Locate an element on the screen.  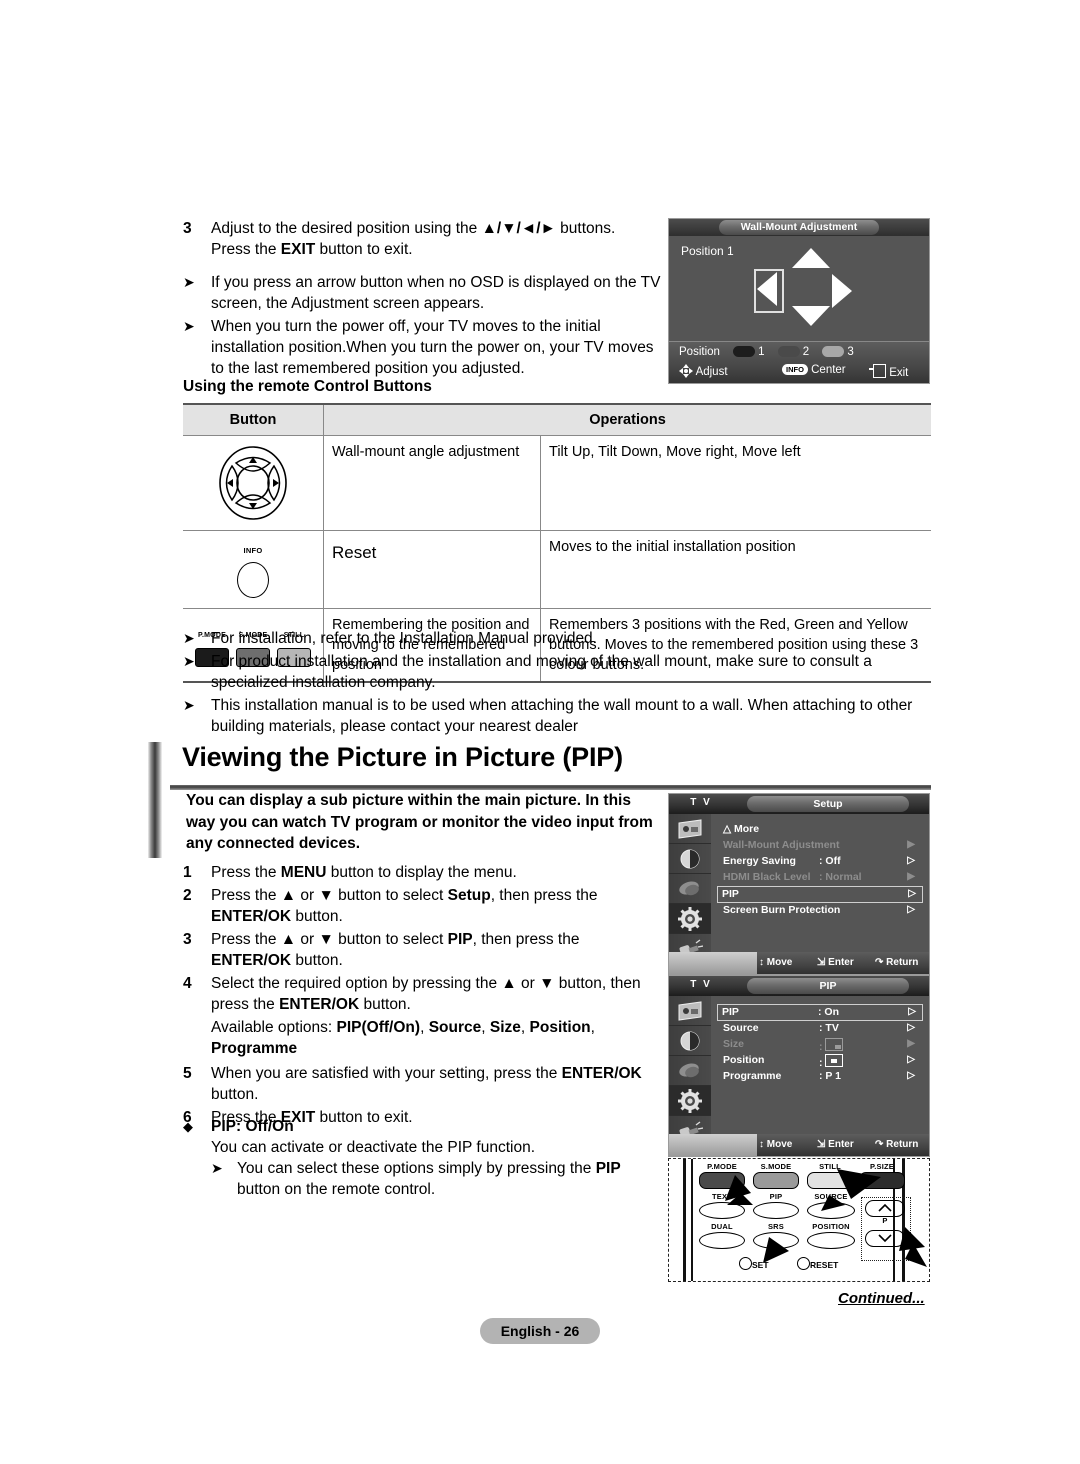
remote-key-label: P.SIZE is located at coordinates (882, 1166).